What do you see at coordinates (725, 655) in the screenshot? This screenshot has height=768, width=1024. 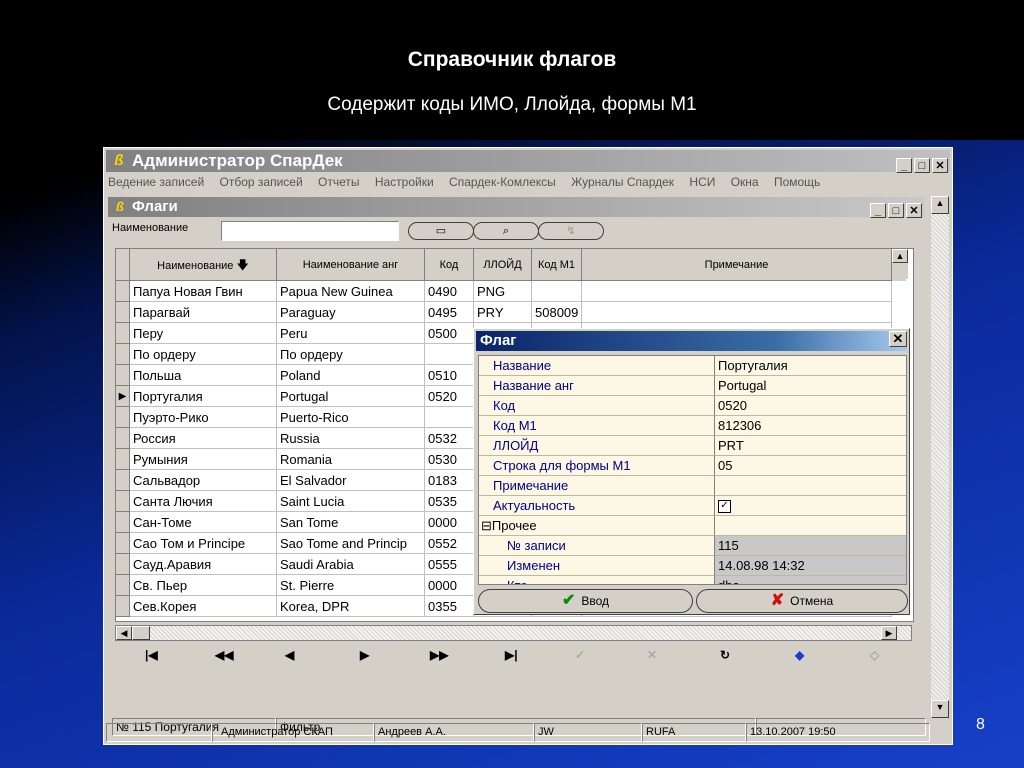 I see `refresh-data-icon: ↻` at bounding box center [725, 655].